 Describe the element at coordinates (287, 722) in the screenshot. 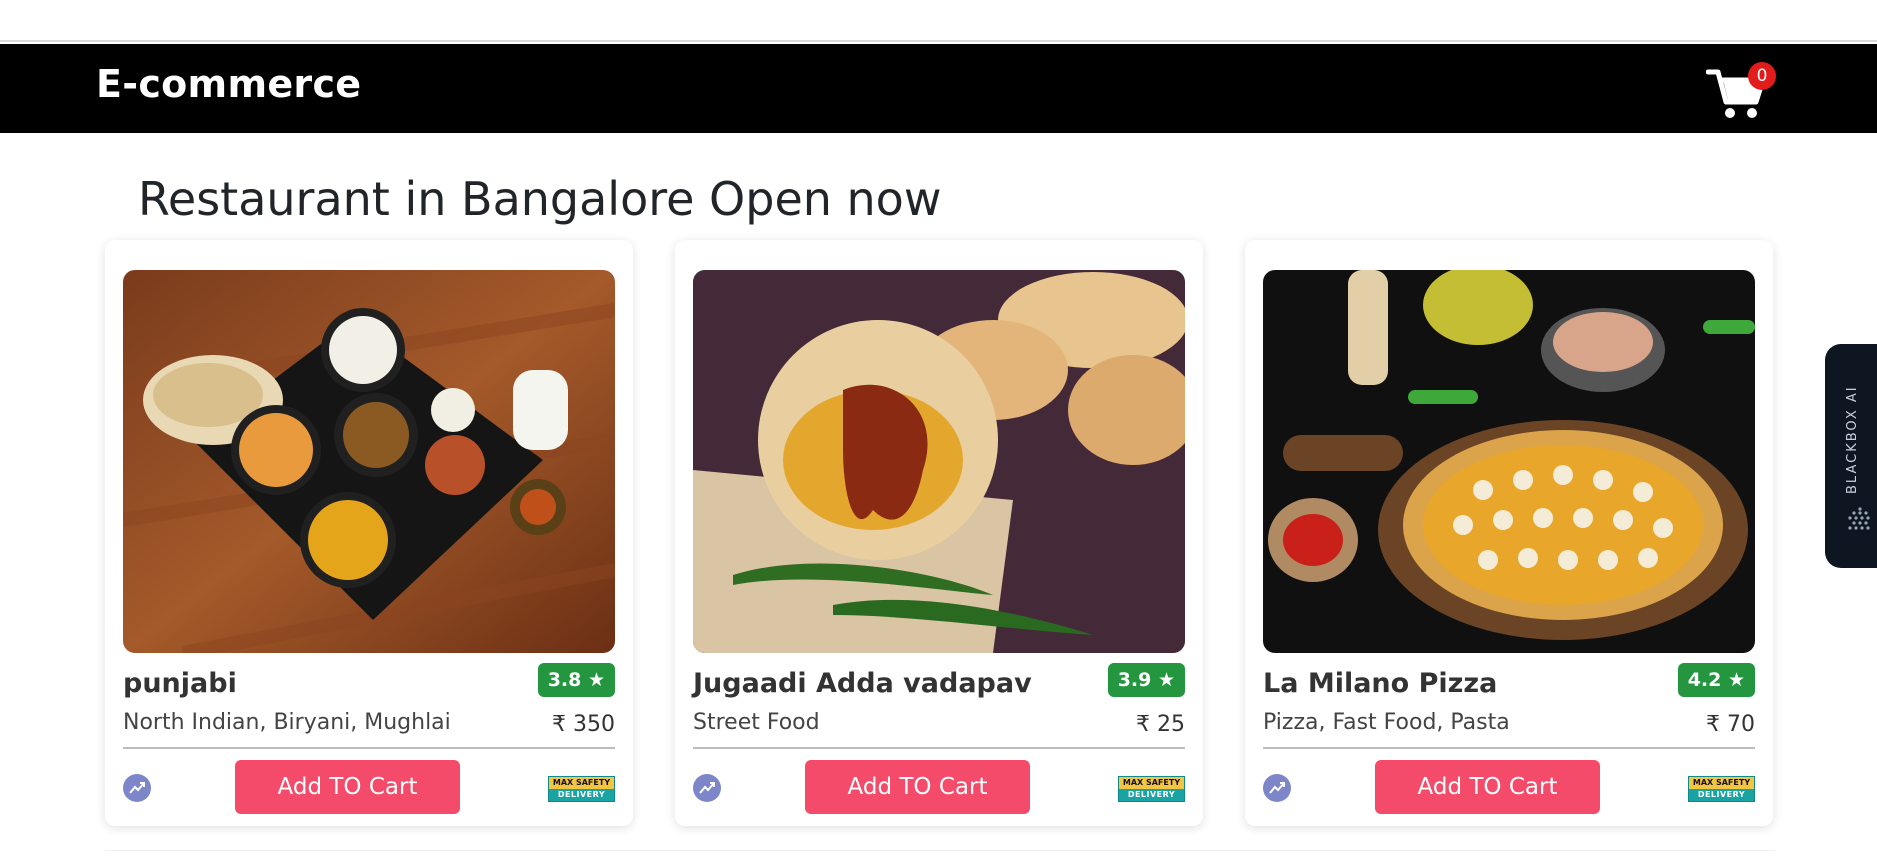

I see `cuisine-text: North Indian, Biryani, Mughlai` at that location.